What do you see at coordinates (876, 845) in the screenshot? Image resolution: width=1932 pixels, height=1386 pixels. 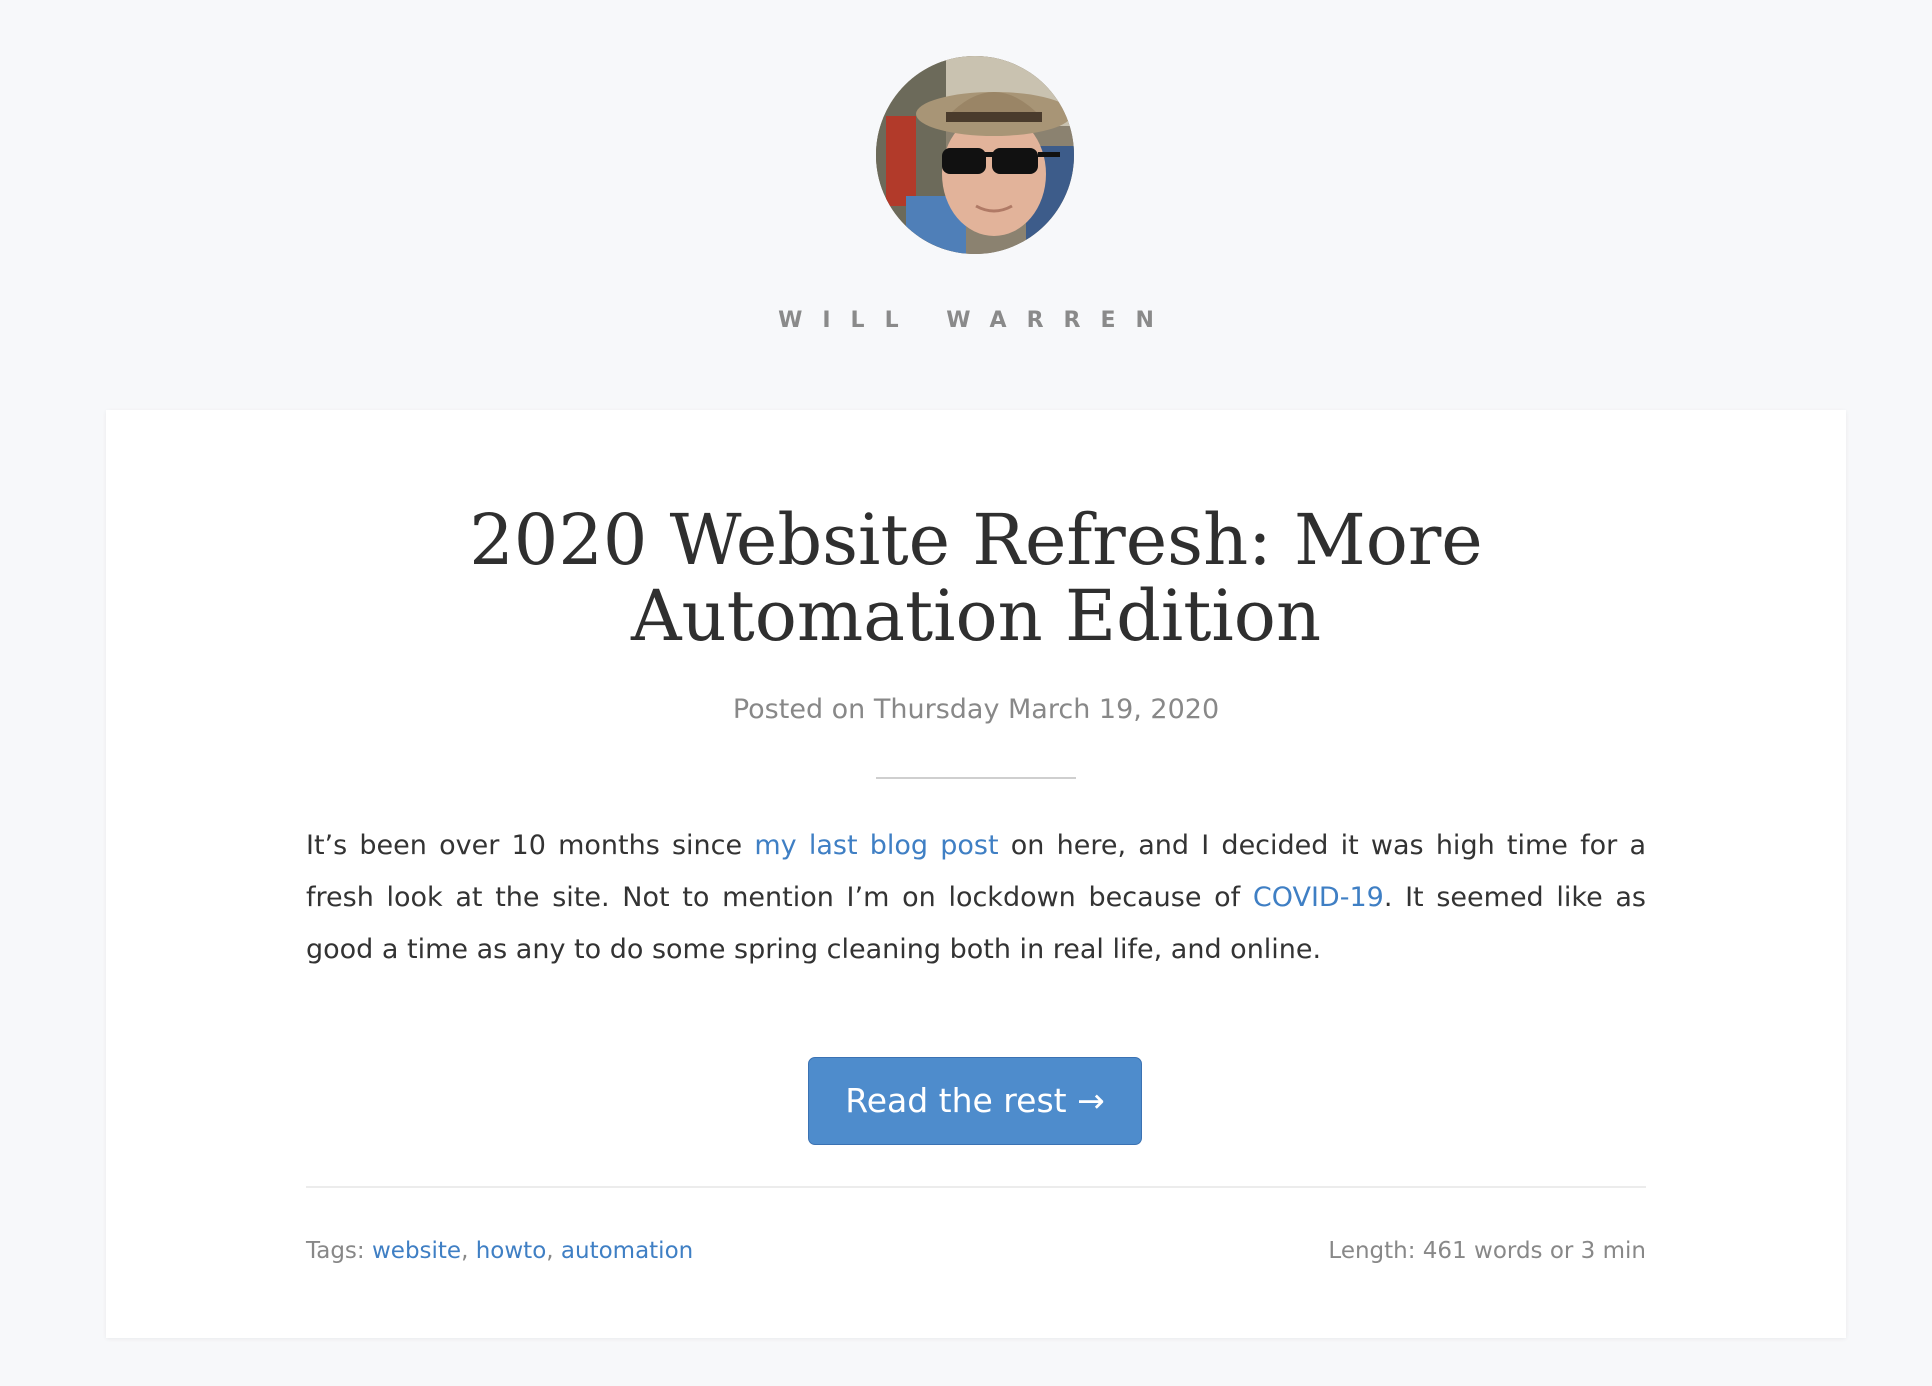 I see `last-blog-post-link: my last blog post` at bounding box center [876, 845].